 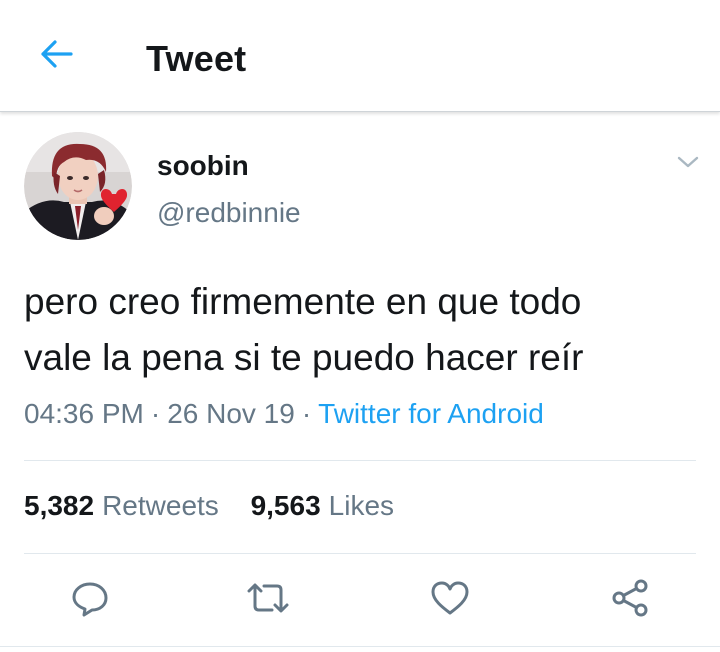 I want to click on profile-photo-avatar, so click(x=78, y=186).